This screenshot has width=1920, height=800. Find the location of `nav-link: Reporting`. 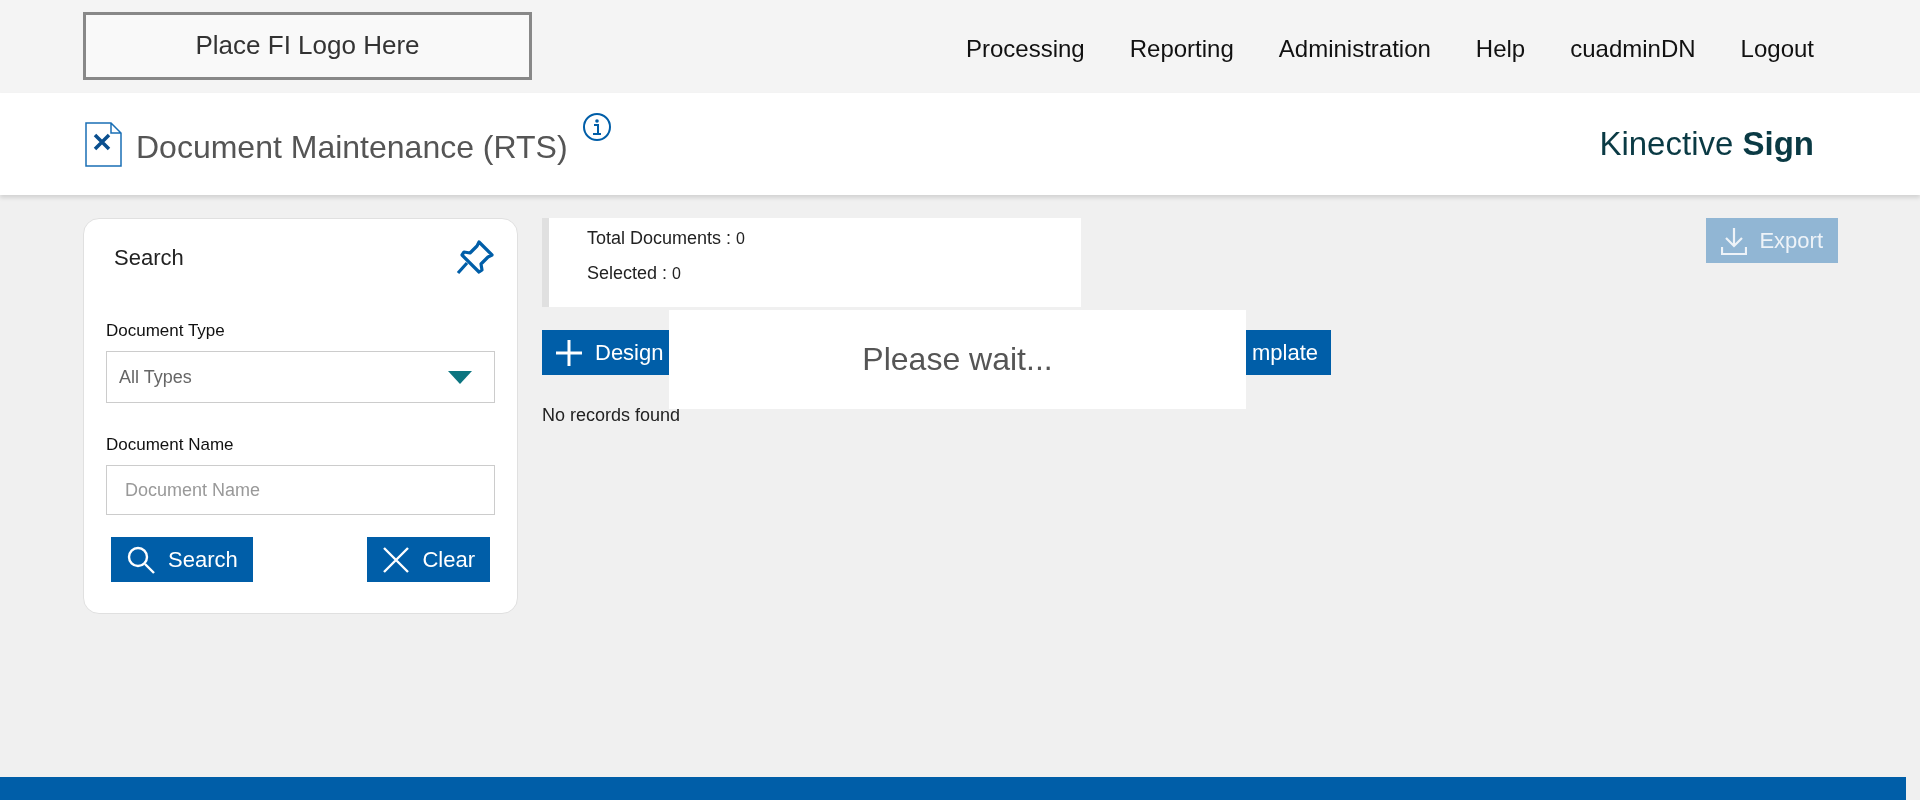

nav-link: Reporting is located at coordinates (1181, 48).